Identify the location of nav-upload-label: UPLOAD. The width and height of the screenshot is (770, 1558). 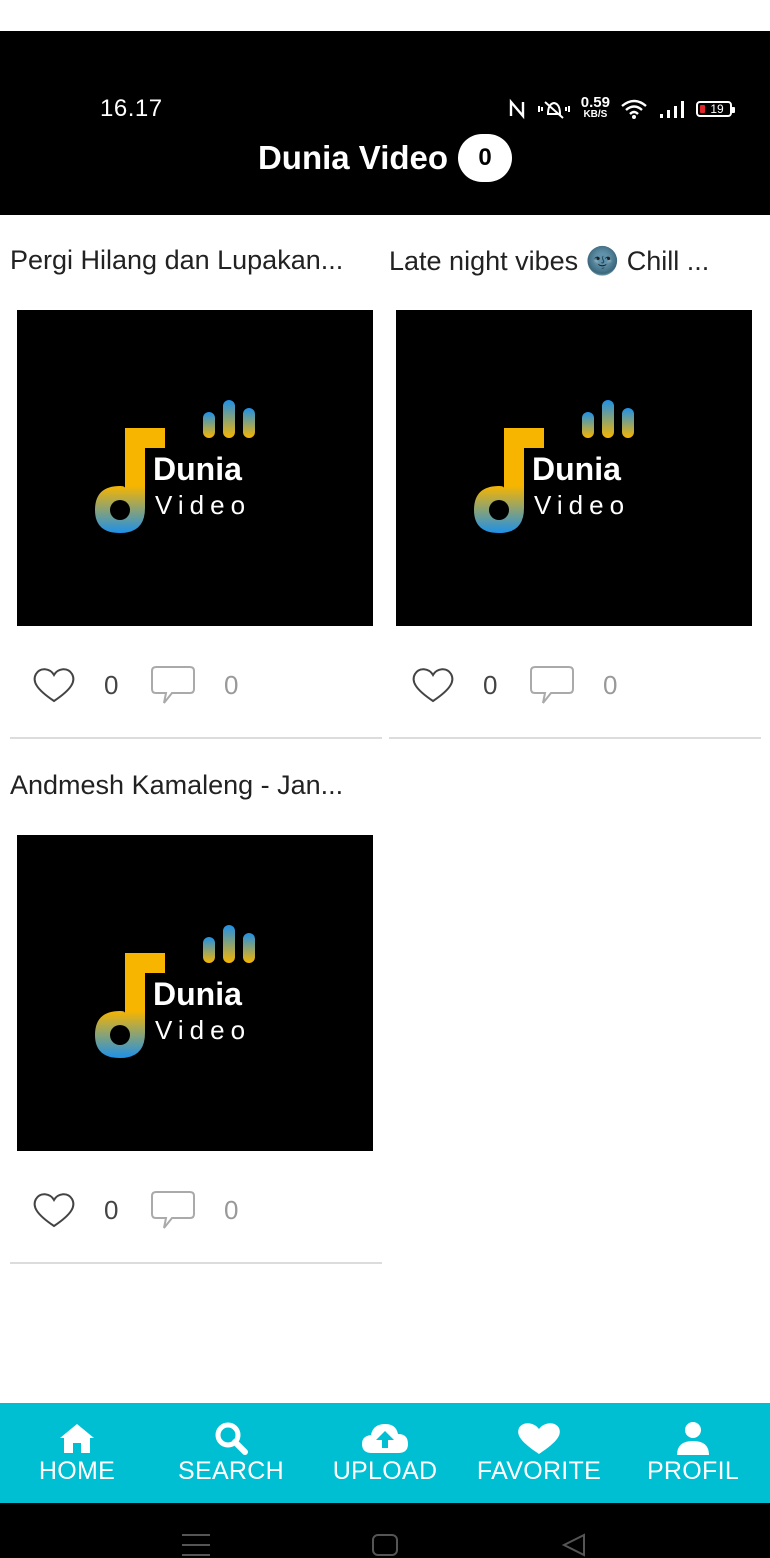
(385, 1470).